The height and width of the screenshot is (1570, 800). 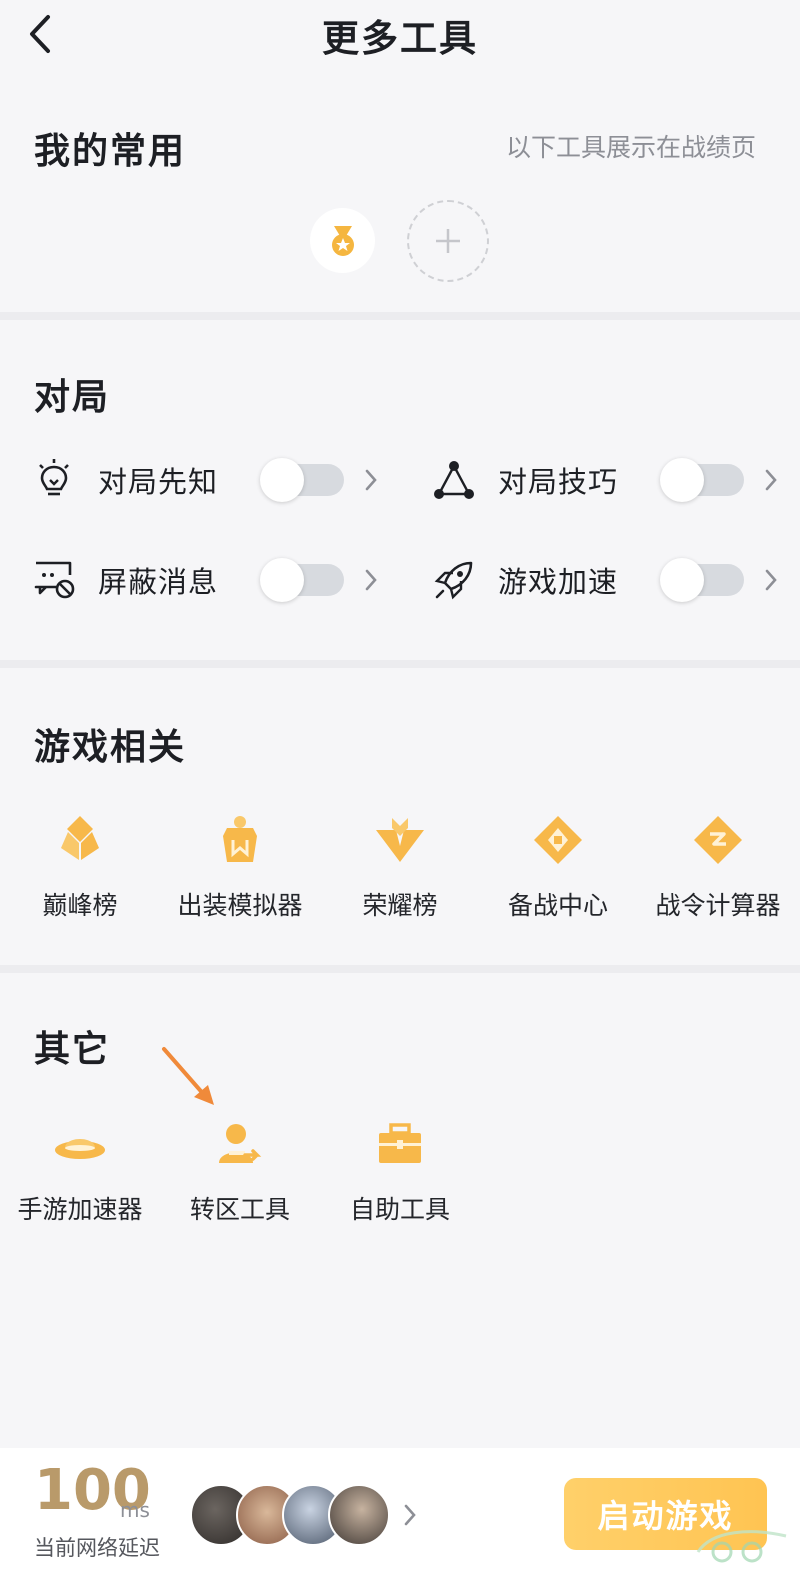 I want to click on network-latency-unit: ms, so click(x=135, y=1510).